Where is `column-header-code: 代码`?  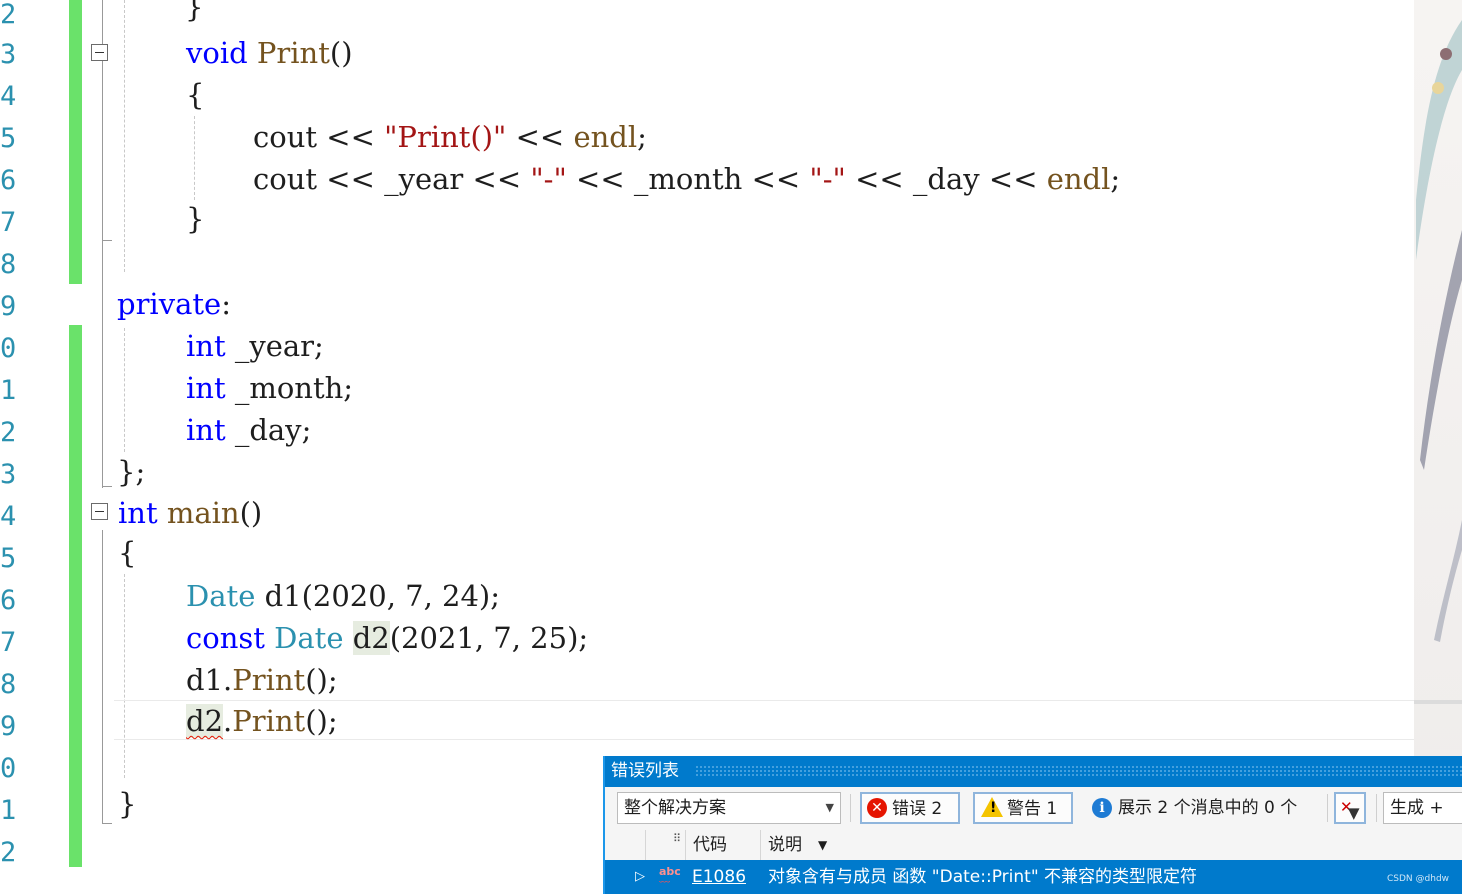
column-header-code: 代码 is located at coordinates (710, 845).